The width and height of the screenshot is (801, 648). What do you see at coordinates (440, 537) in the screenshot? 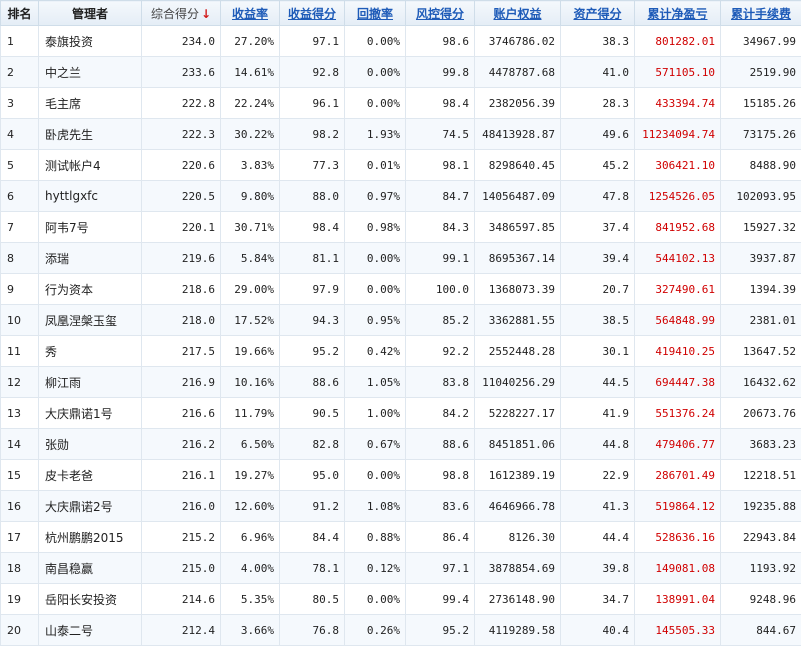
I see `cell-risk-score: 86.4` at bounding box center [440, 537].